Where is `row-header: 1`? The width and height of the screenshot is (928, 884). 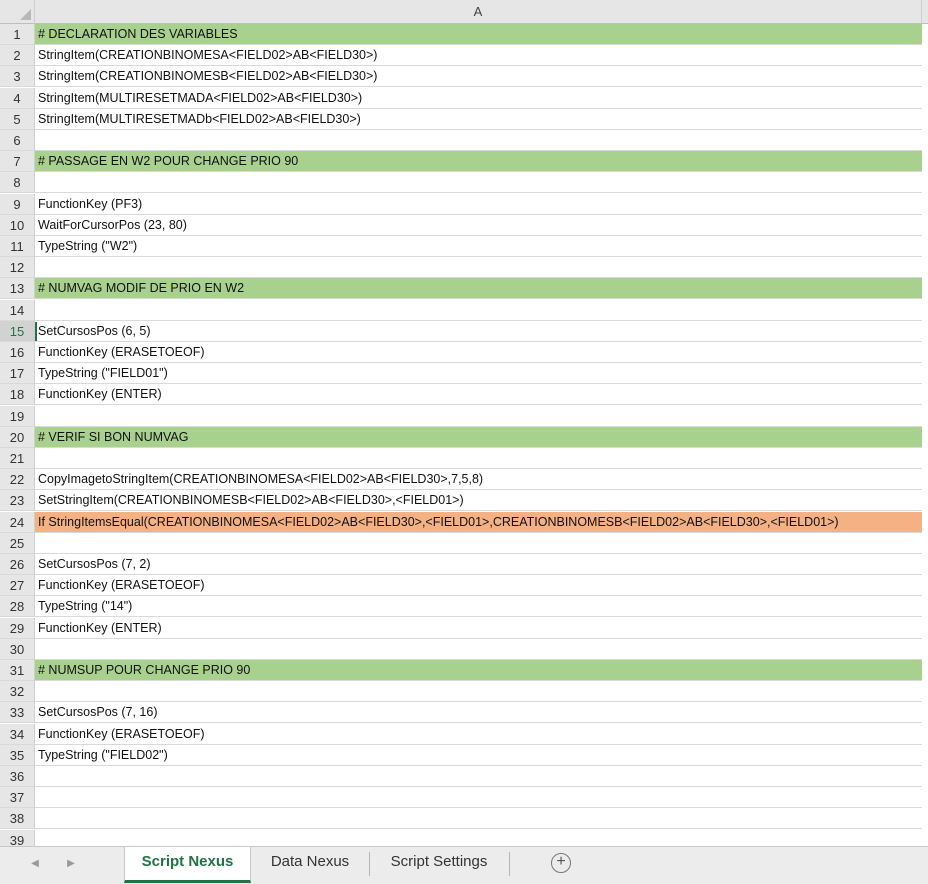
row-header: 1 is located at coordinates (17, 34).